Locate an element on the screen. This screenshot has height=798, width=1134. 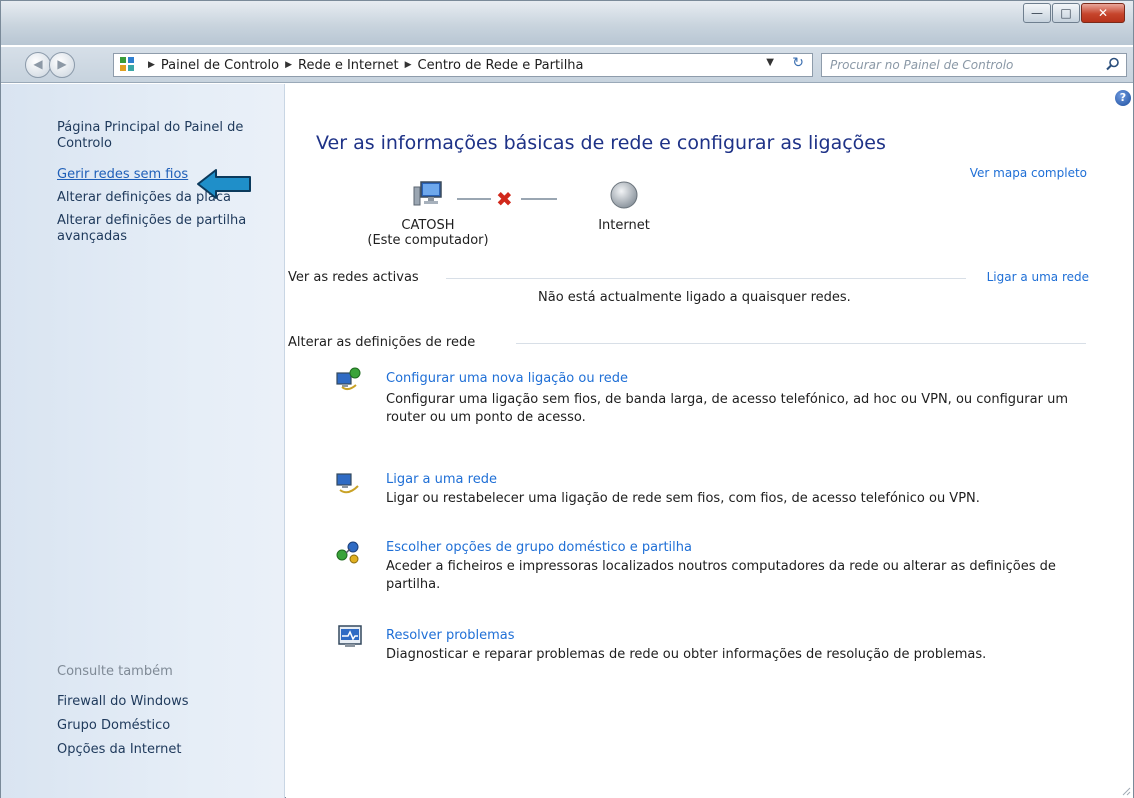
full-map-link: Ver mapa completo is located at coordinates (1028, 173).